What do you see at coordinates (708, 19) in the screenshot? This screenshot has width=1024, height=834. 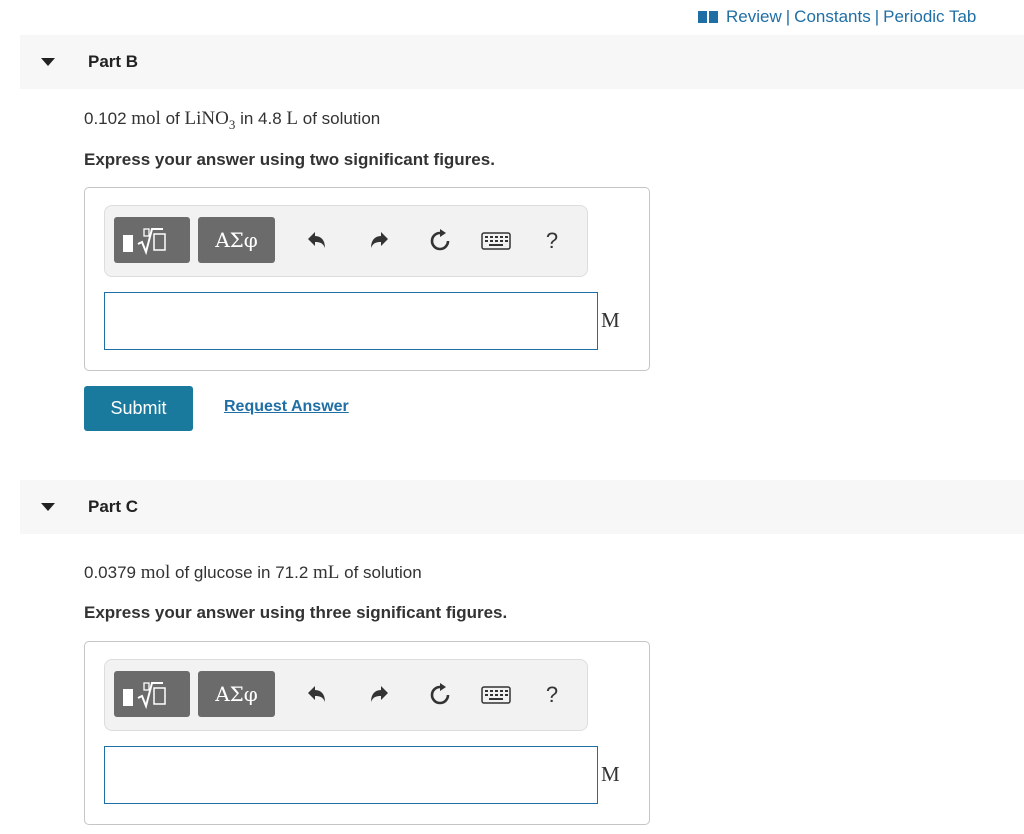 I see `book-icon` at bounding box center [708, 19].